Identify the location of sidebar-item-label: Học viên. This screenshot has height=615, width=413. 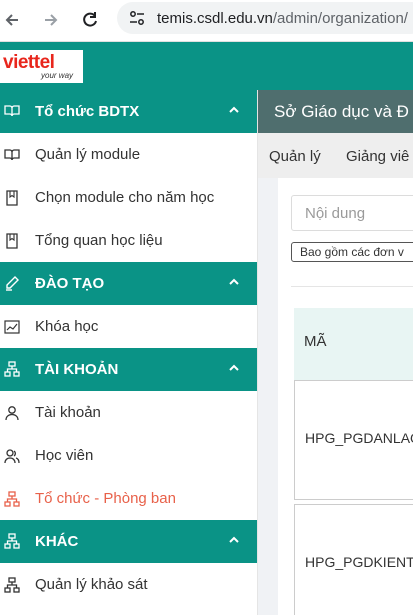
(64, 455).